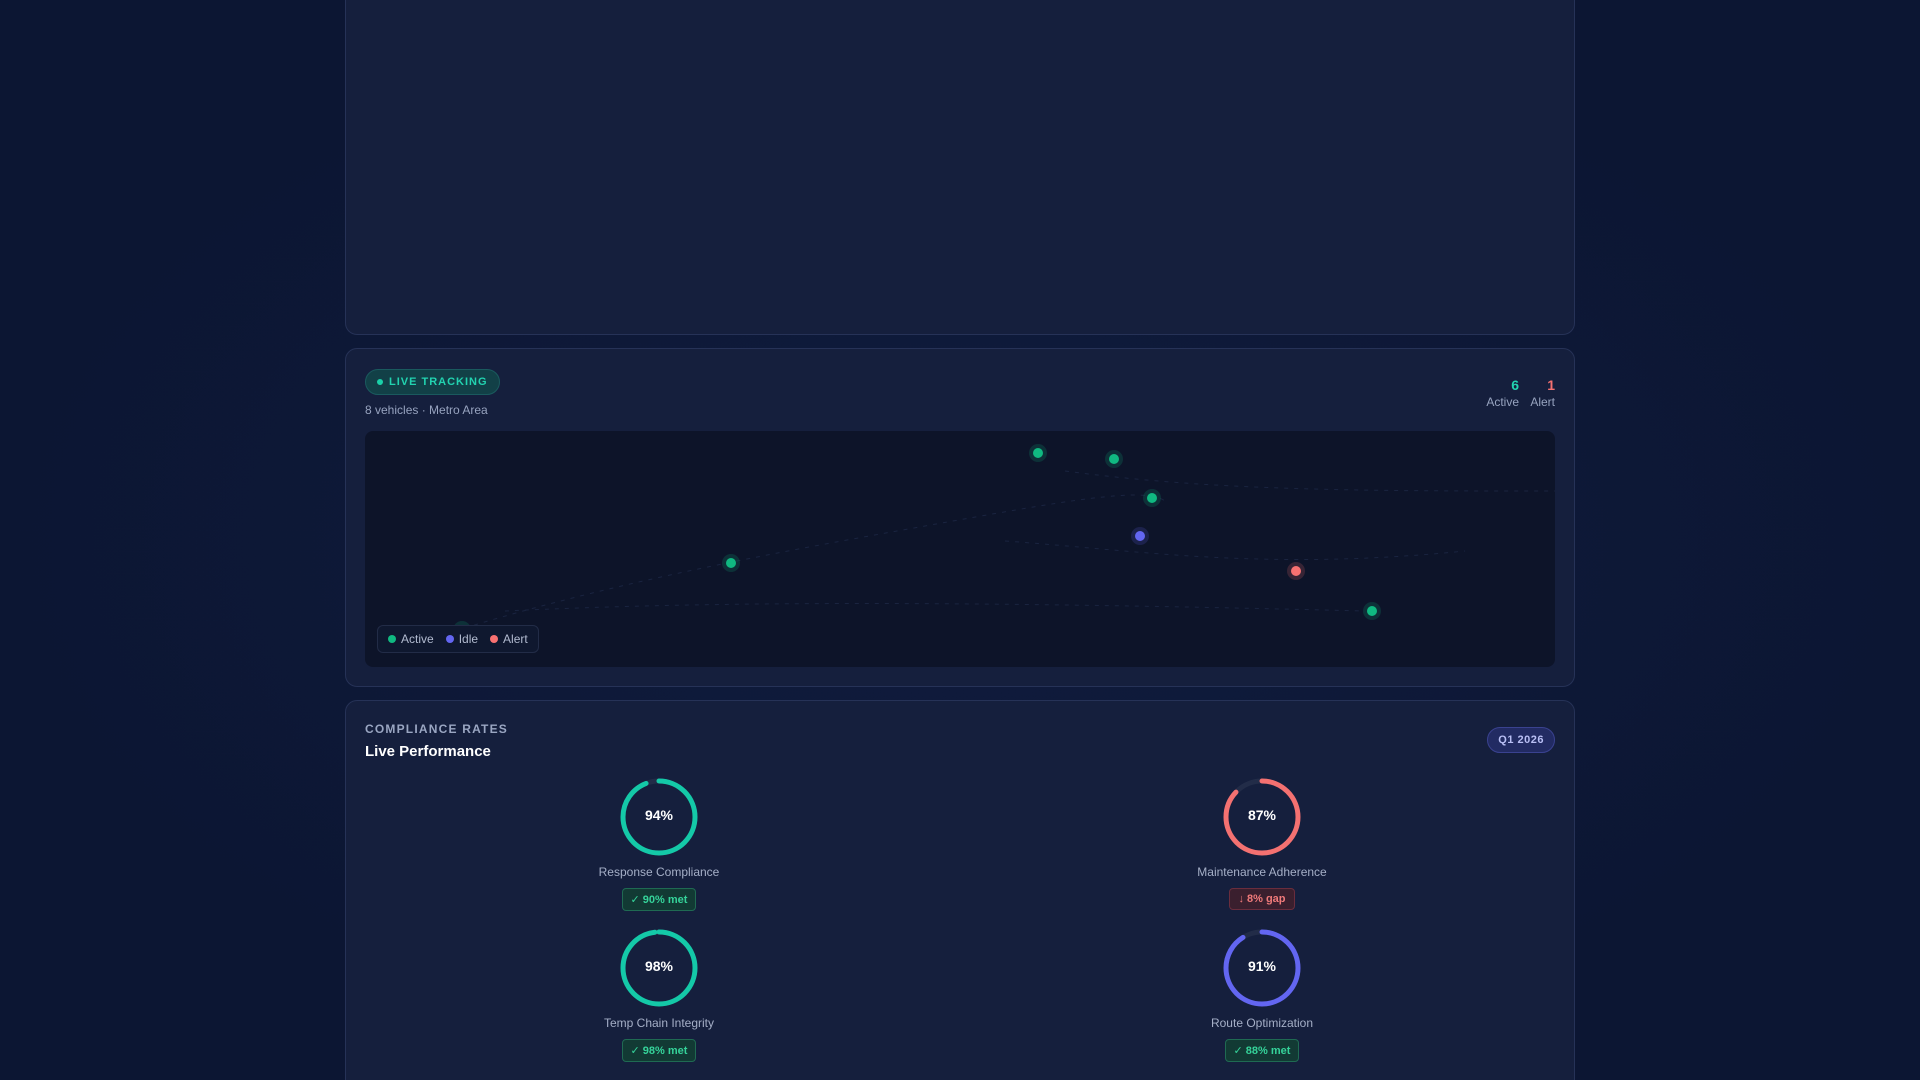 The image size is (1920, 1080). Describe the element at coordinates (515, 639) in the screenshot. I see `legend-alert-label: Alert` at that location.